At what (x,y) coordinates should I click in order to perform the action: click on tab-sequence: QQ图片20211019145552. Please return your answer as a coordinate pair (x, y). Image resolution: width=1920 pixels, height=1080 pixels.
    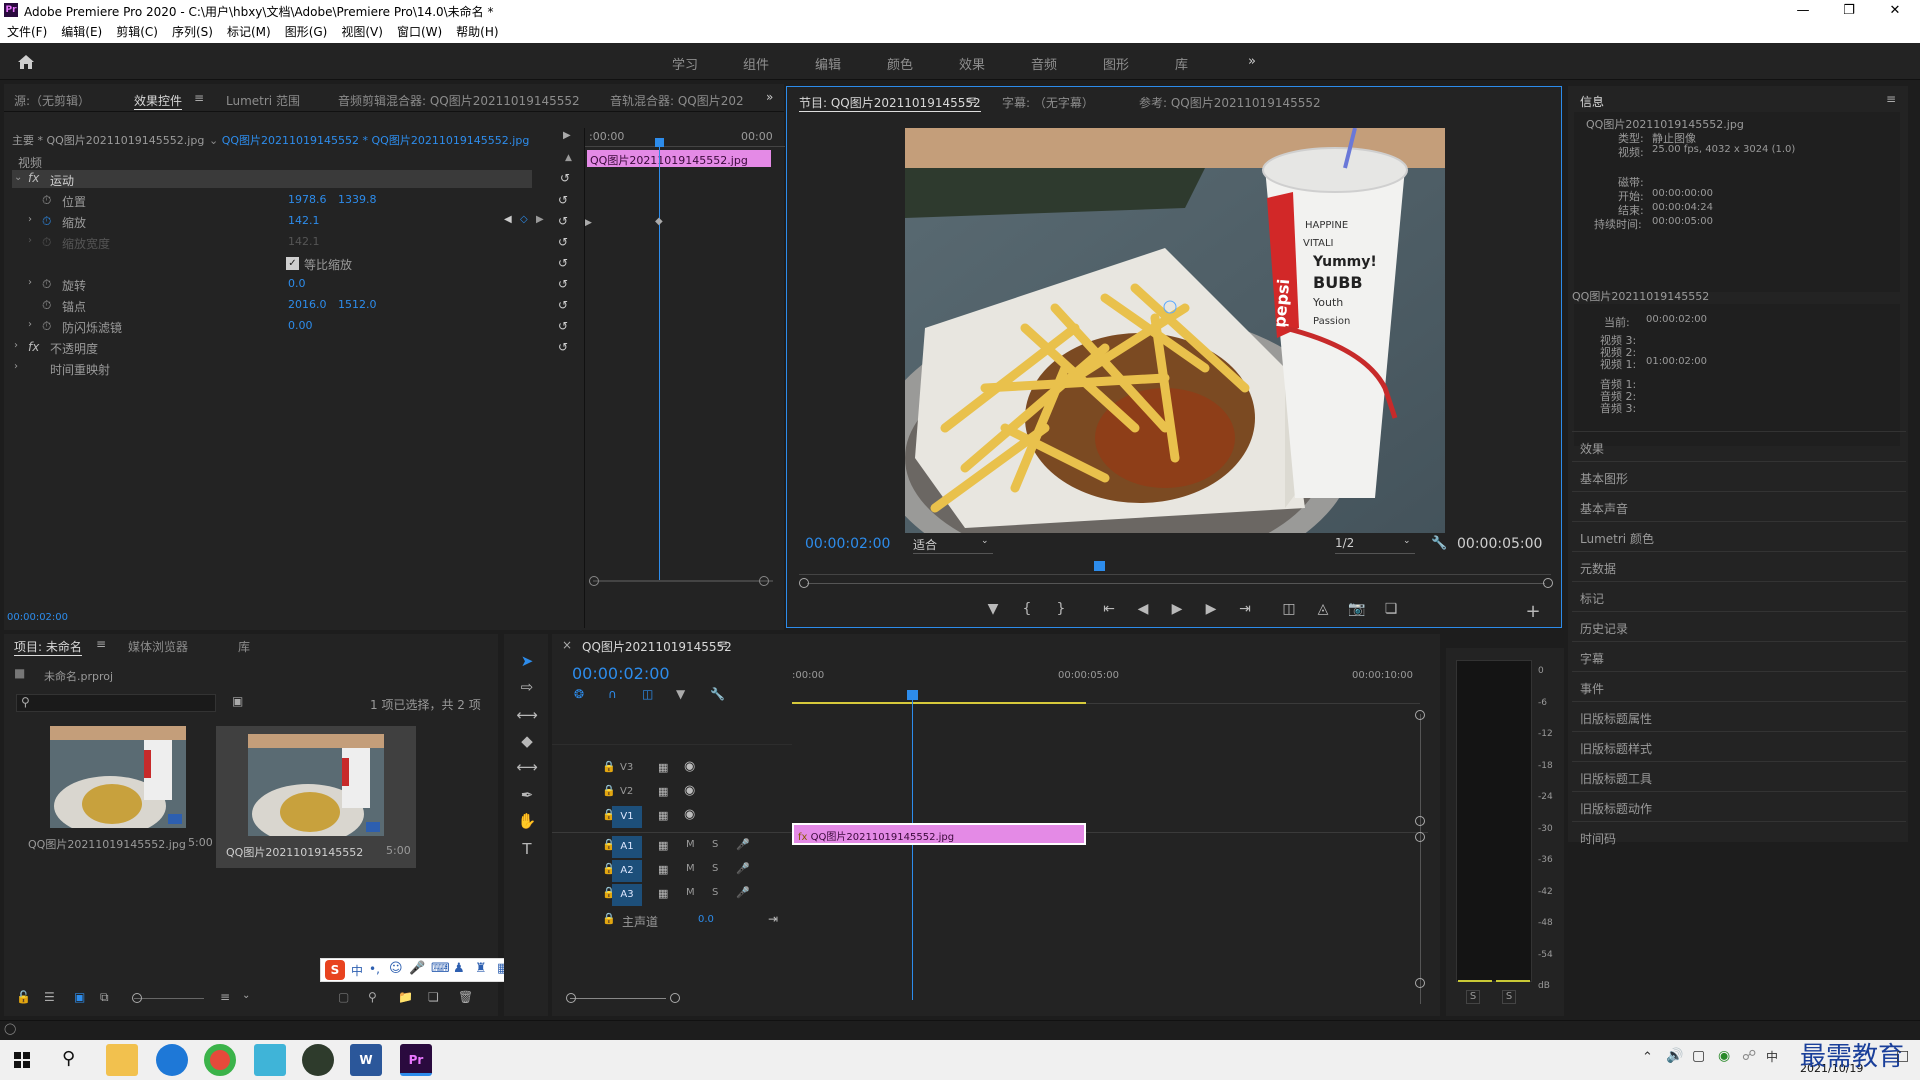
    Looking at the image, I should click on (657, 646).